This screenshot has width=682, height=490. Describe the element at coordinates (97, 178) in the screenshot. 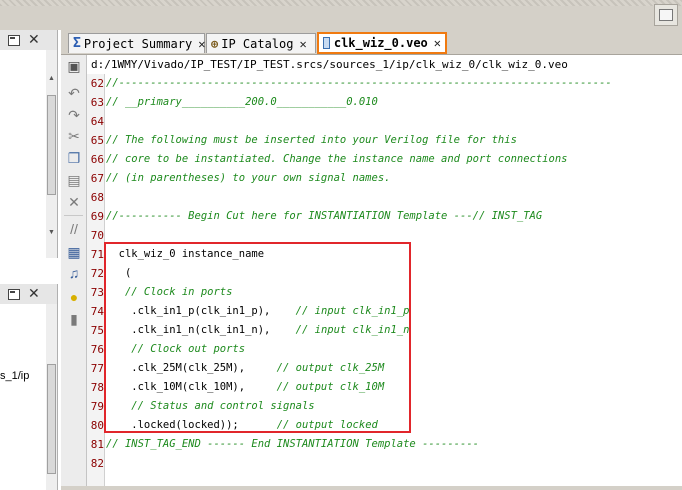

I see `line-number: 67` at that location.